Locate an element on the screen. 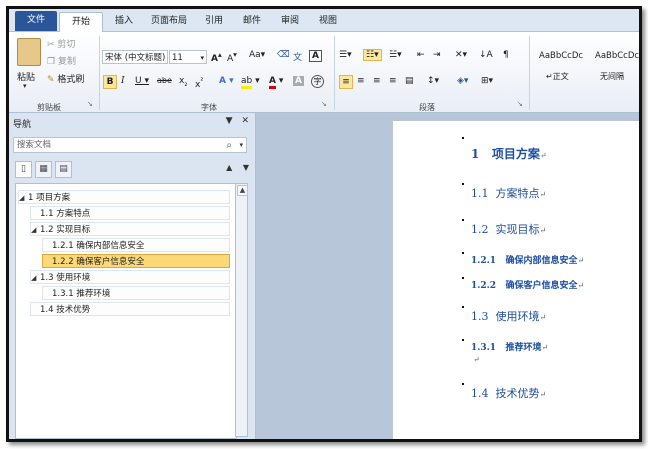 The image size is (648, 449). change-case-icon: Aa▾ is located at coordinates (257, 55).